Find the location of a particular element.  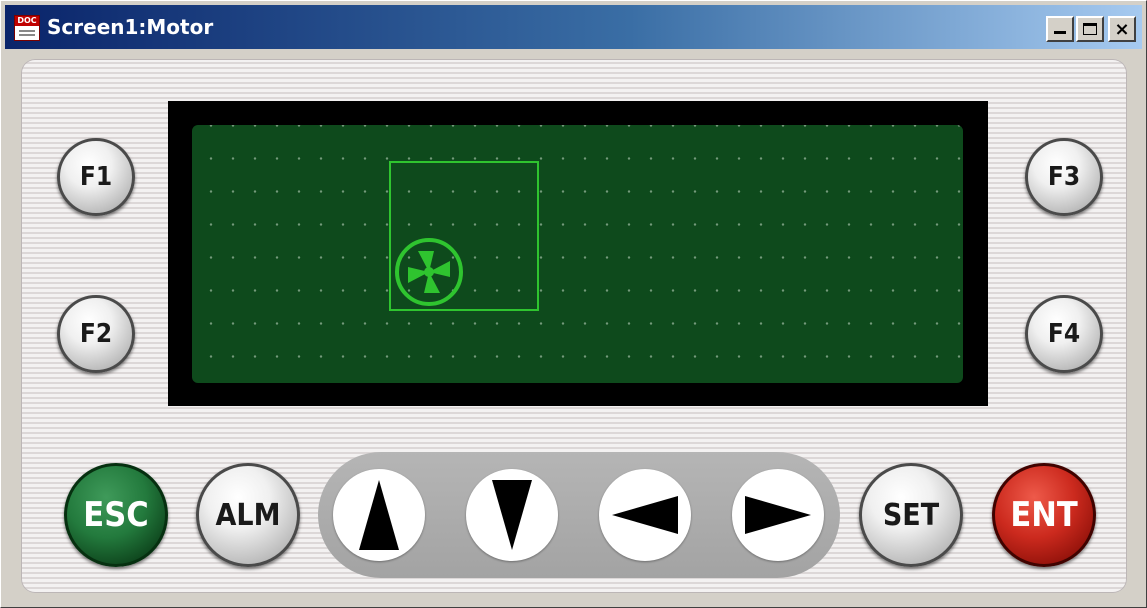

right-arrow-icon is located at coordinates (778, 515).